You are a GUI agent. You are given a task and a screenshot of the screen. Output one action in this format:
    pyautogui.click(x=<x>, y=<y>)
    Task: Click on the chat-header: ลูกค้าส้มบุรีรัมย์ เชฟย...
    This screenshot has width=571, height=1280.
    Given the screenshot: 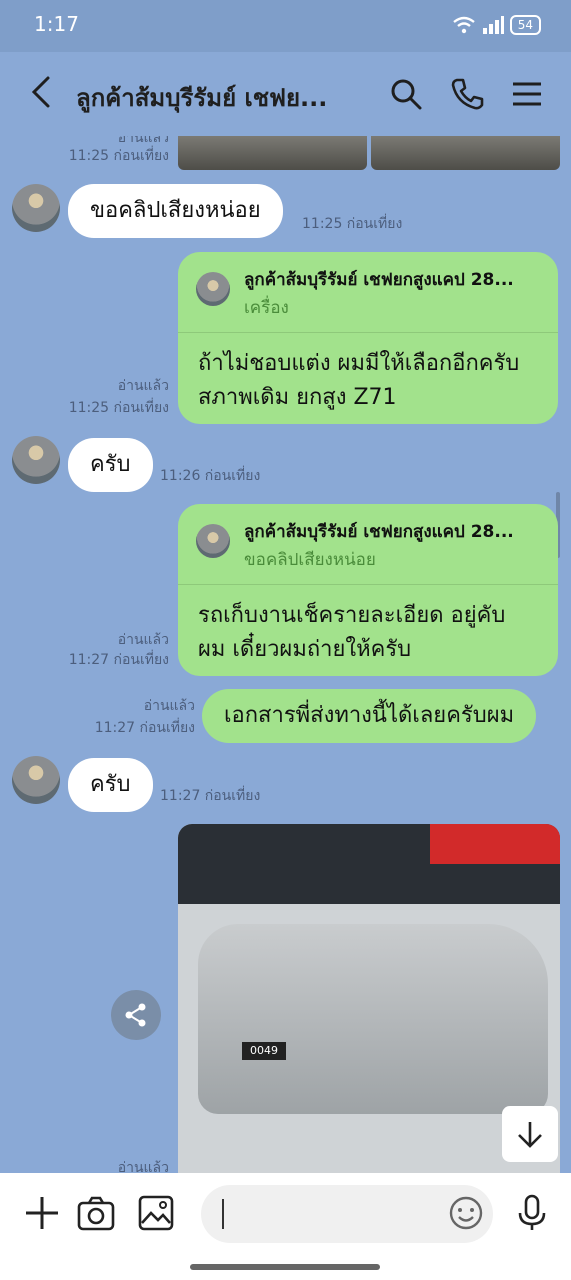 What is the action you would take?
    pyautogui.click(x=285, y=94)
    